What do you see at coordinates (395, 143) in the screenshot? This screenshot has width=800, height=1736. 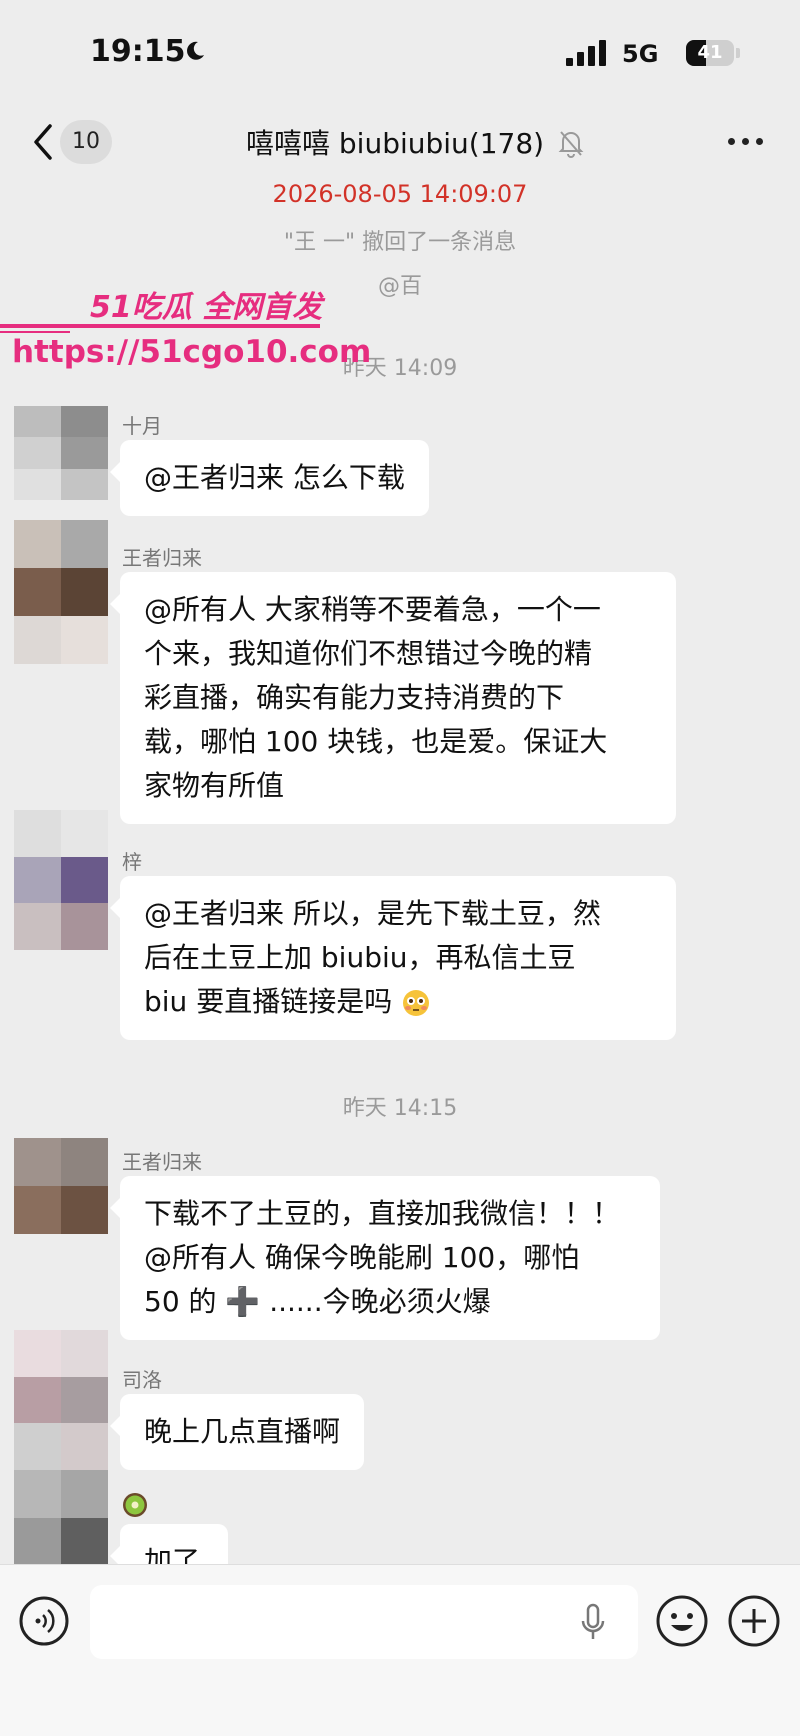 I see `page-title: 嘻嘻嘻 biubiubiu(178)` at bounding box center [395, 143].